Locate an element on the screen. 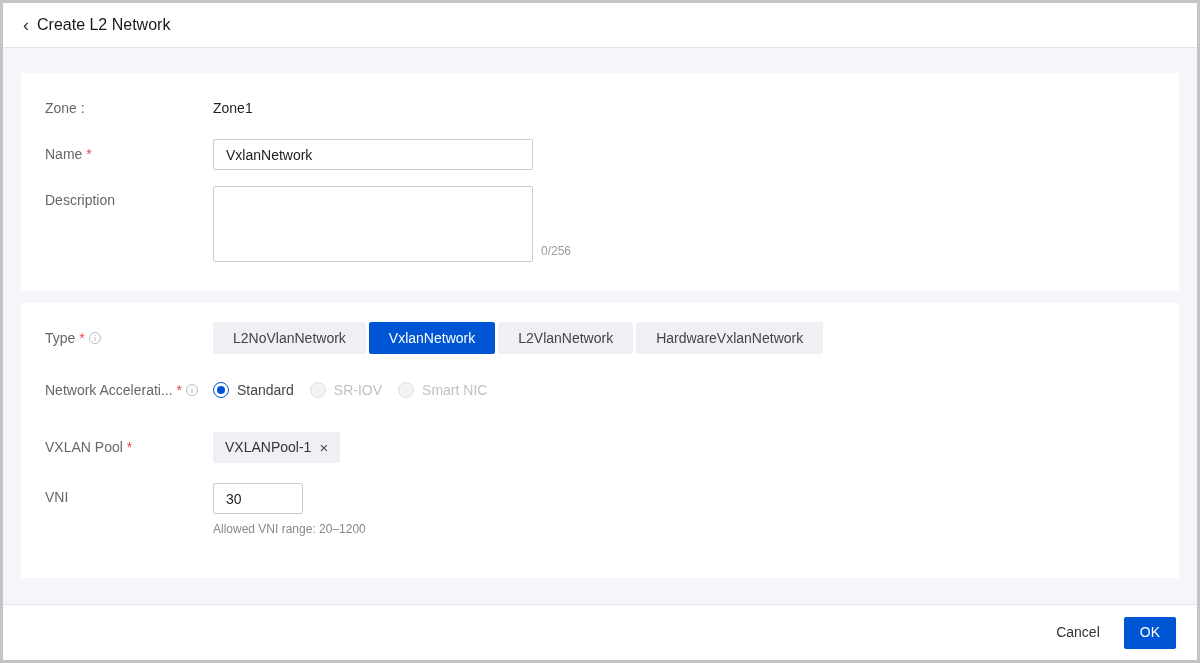 This screenshot has height=663, width=1200. type-tab: L2NoVlanNetwork is located at coordinates (289, 338).